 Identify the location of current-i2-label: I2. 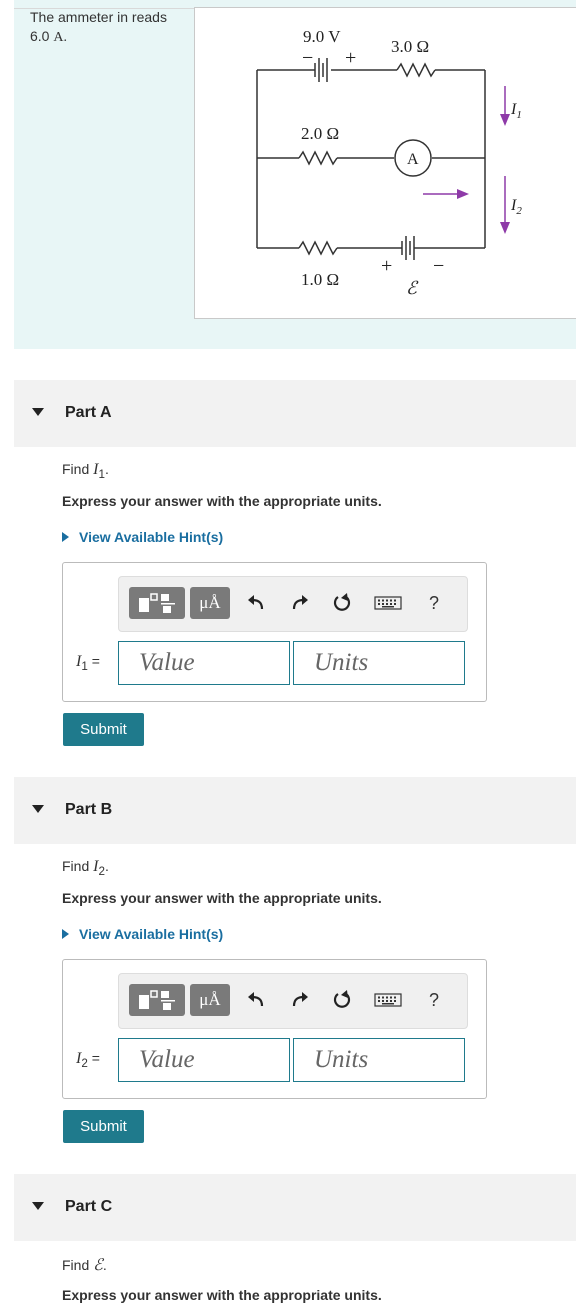
(516, 207).